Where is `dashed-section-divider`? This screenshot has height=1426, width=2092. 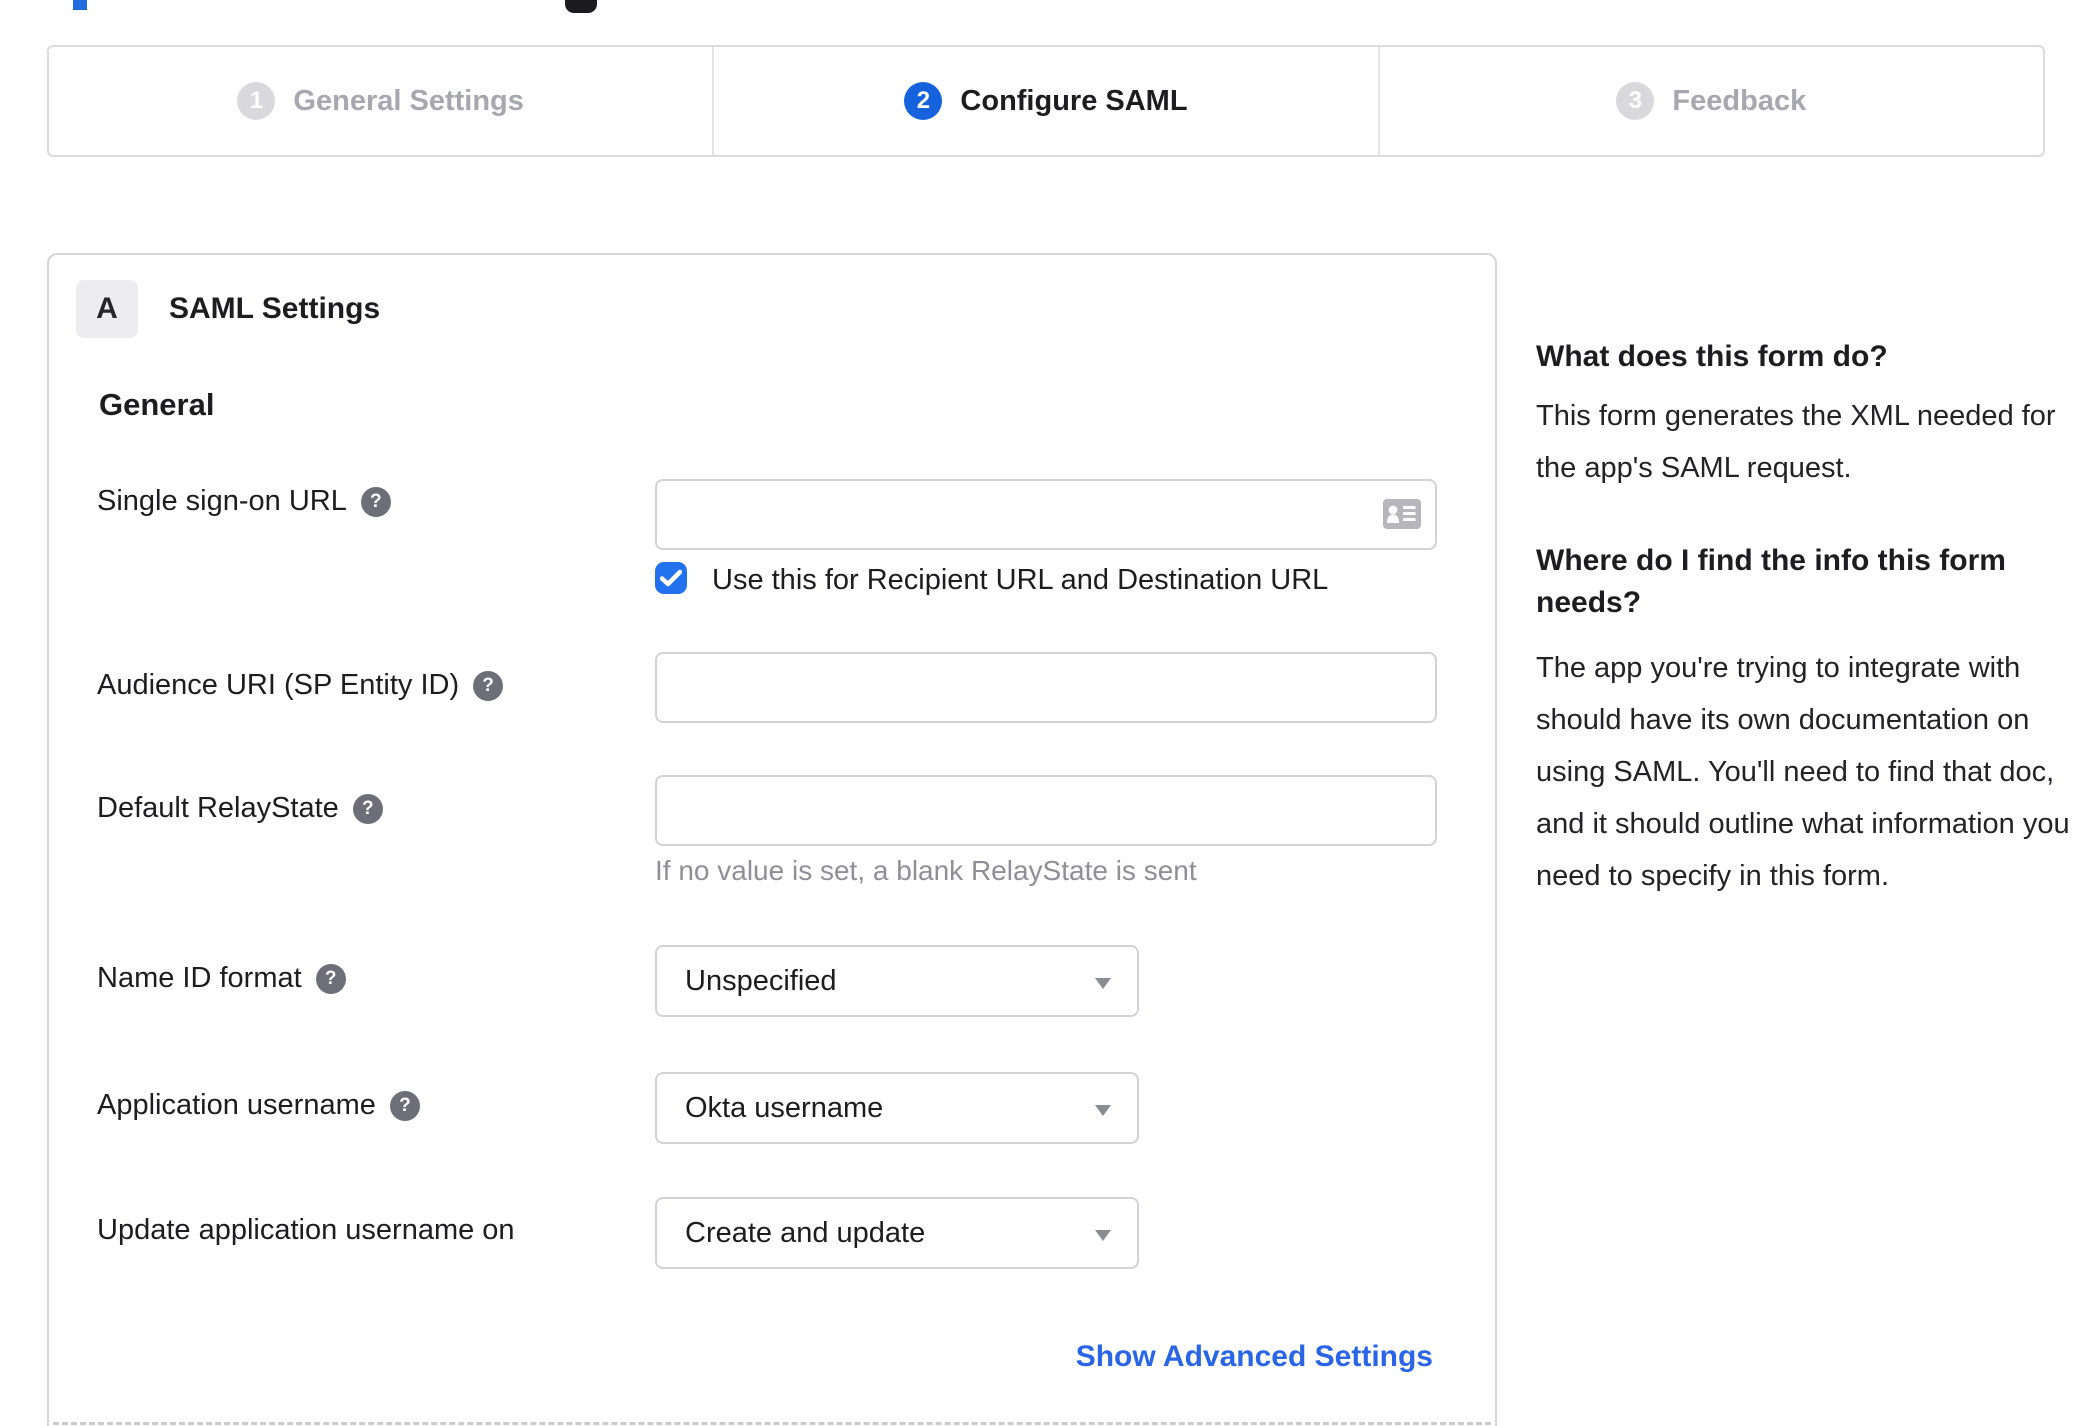 dashed-section-divider is located at coordinates (772, 1423).